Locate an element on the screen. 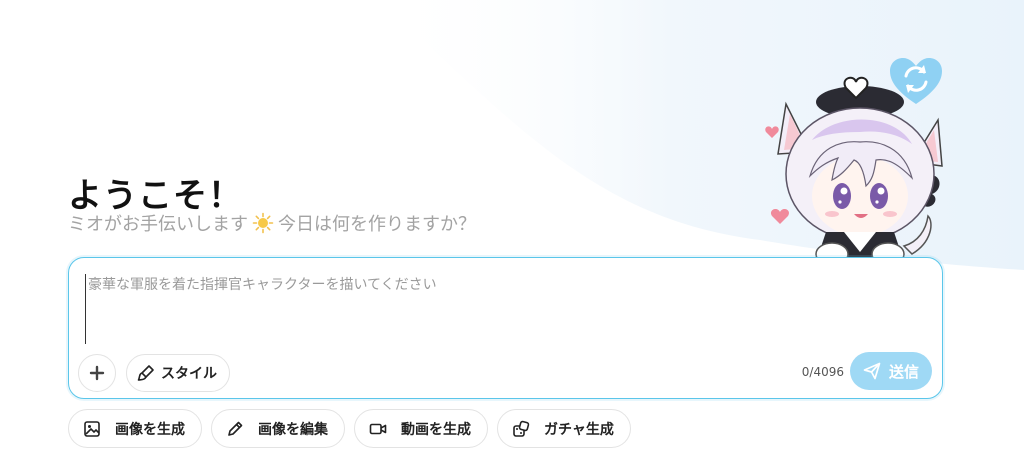 This screenshot has height=471, width=1024. character-counter: 0/4096 is located at coordinates (822, 372).